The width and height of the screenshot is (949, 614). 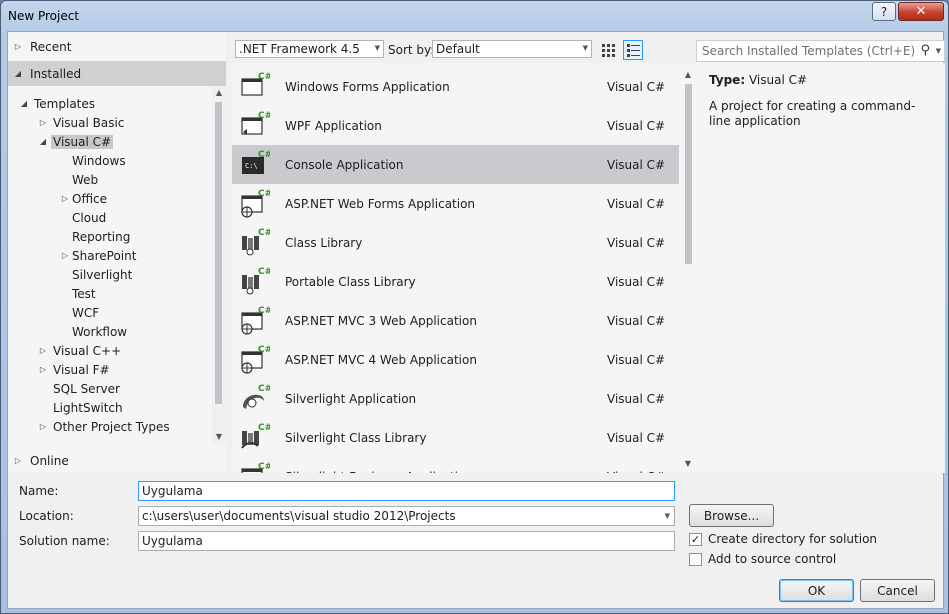 What do you see at coordinates (46, 73) in the screenshot?
I see `nav-installed: ◢ Installed` at bounding box center [46, 73].